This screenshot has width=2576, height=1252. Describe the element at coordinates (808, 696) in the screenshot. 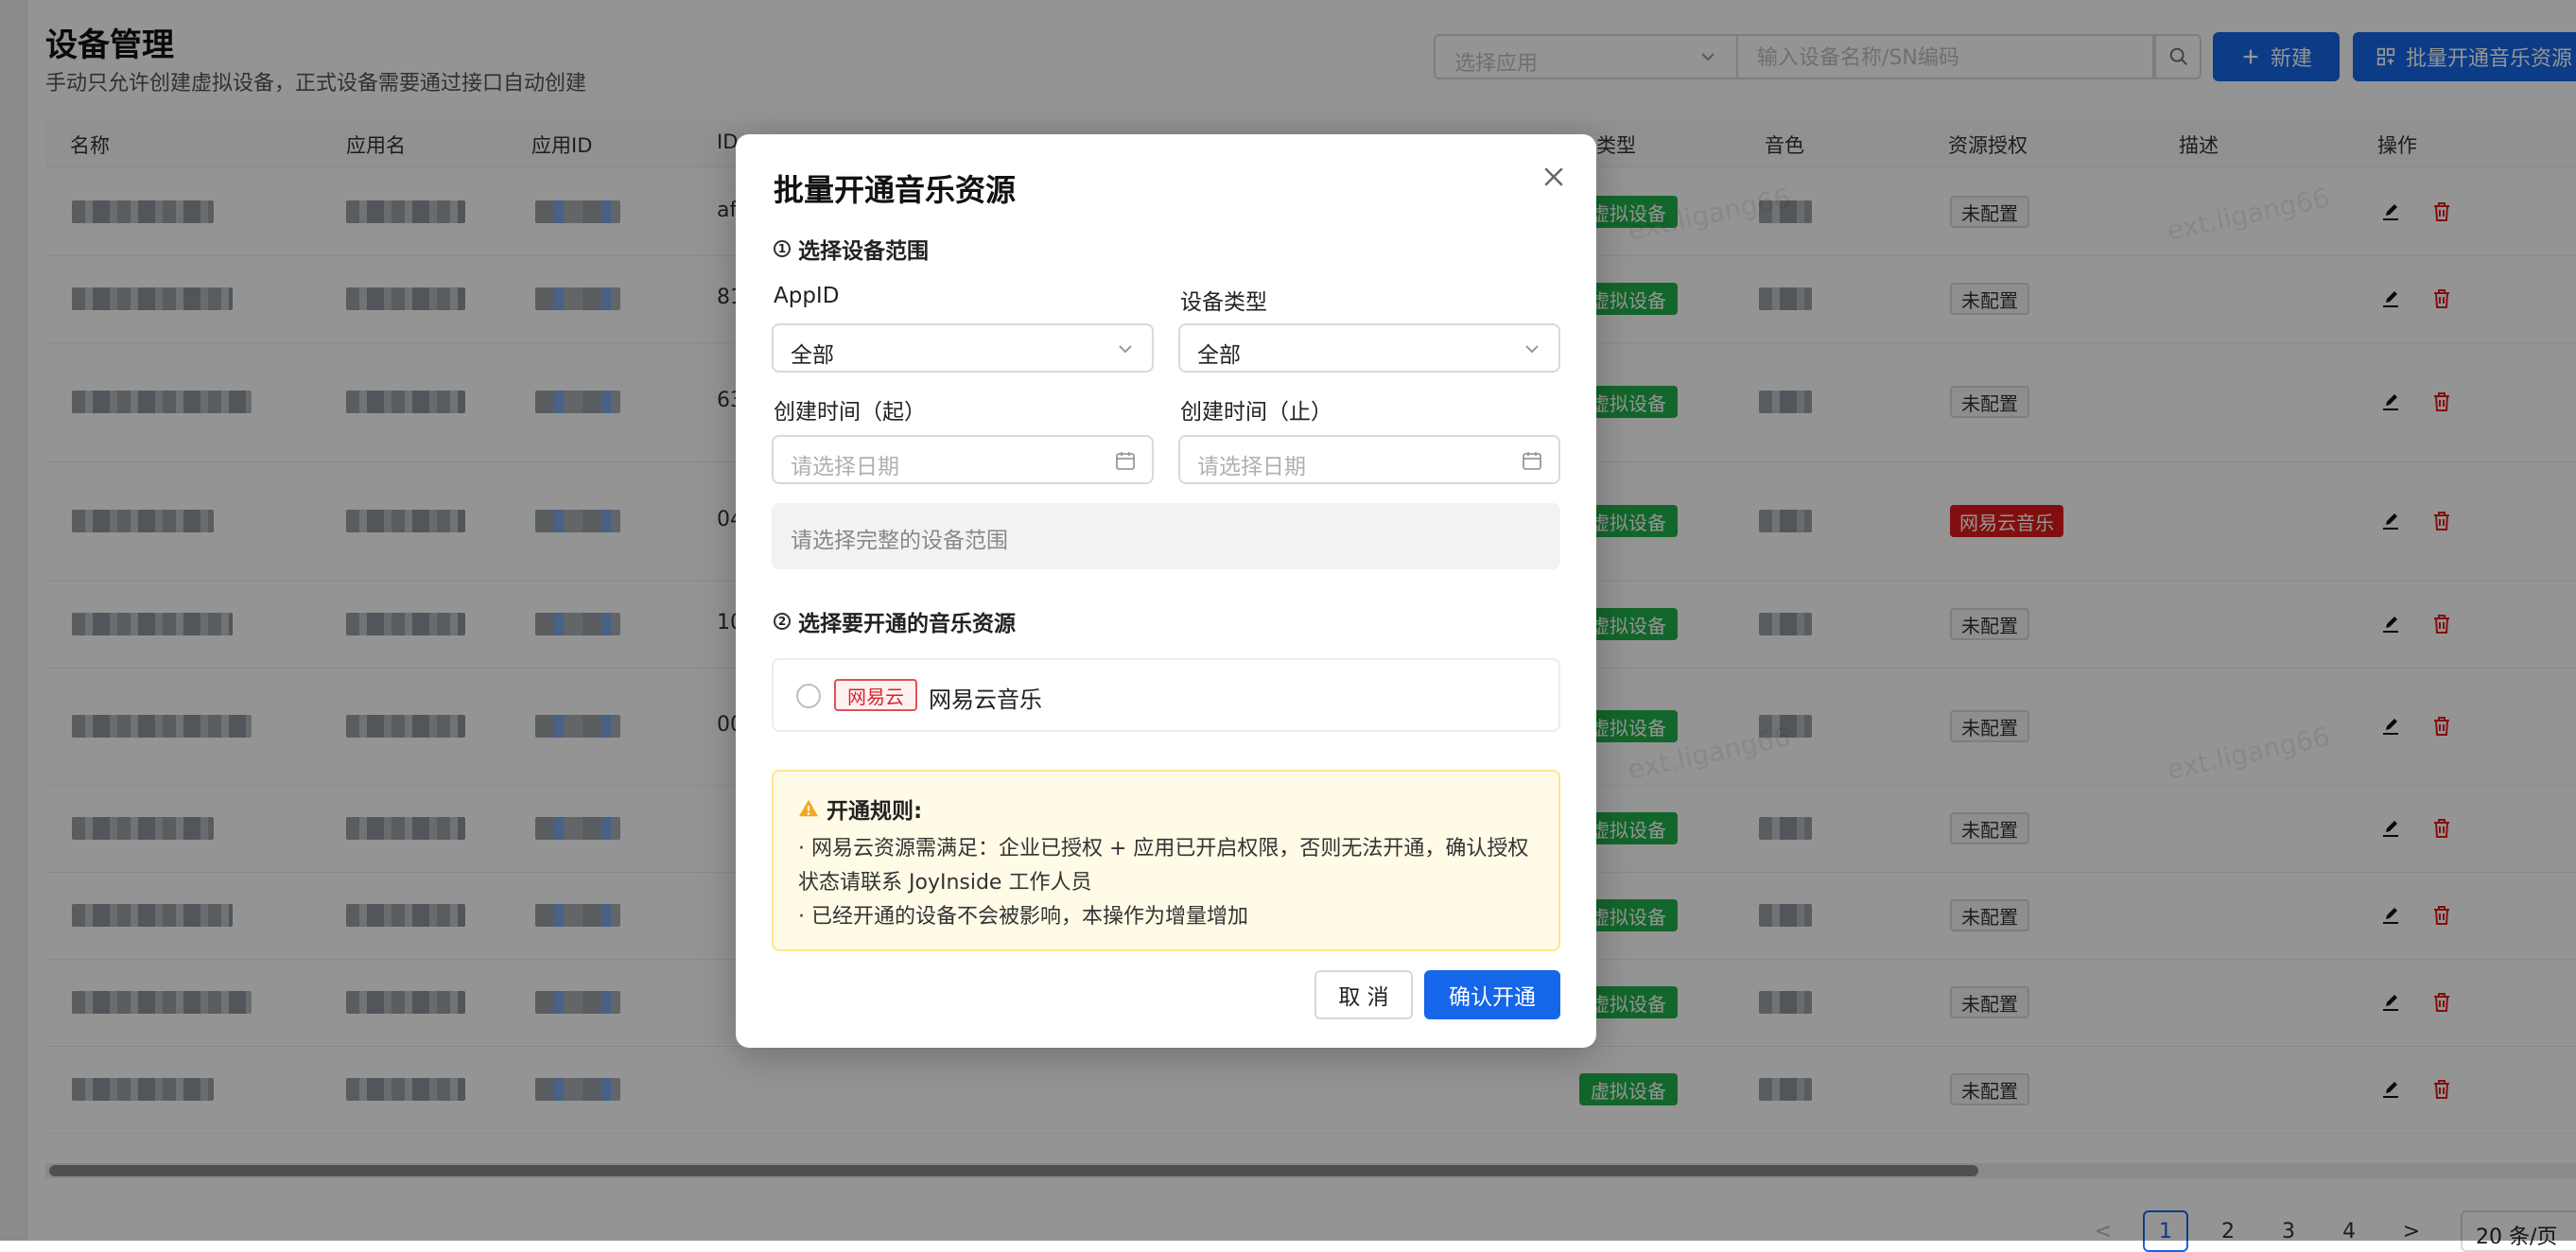

I see `resource-radio` at that location.